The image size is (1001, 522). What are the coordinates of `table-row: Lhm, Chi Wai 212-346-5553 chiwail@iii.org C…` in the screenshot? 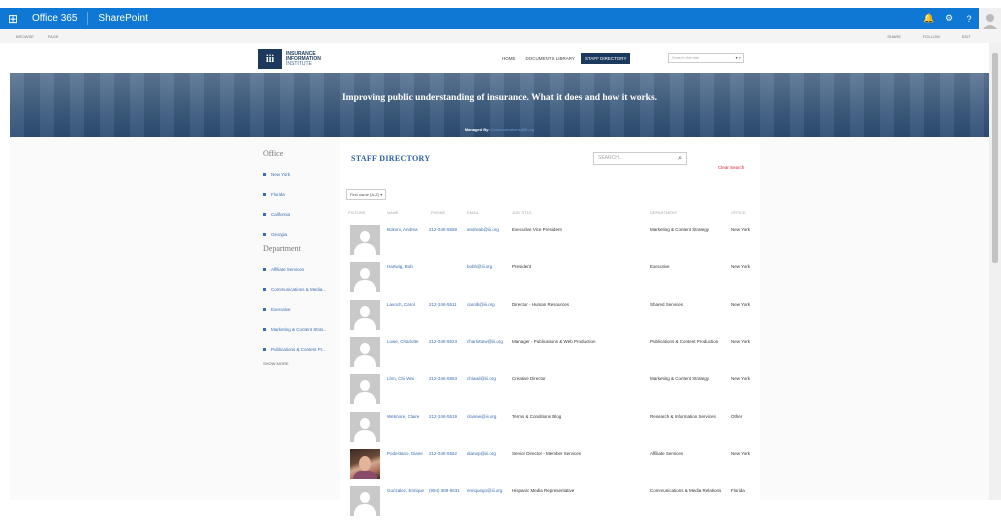 It's located at (553, 391).